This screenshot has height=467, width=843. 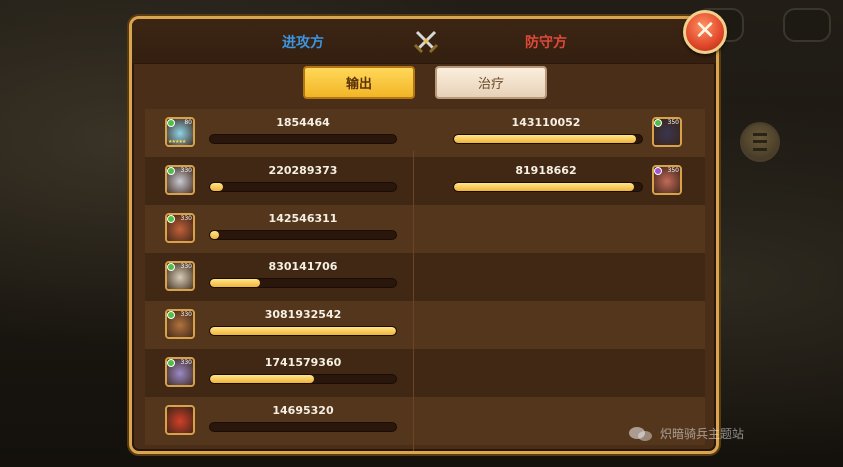 I want to click on hero-avatar: 80 ★★★★★, so click(x=180, y=132).